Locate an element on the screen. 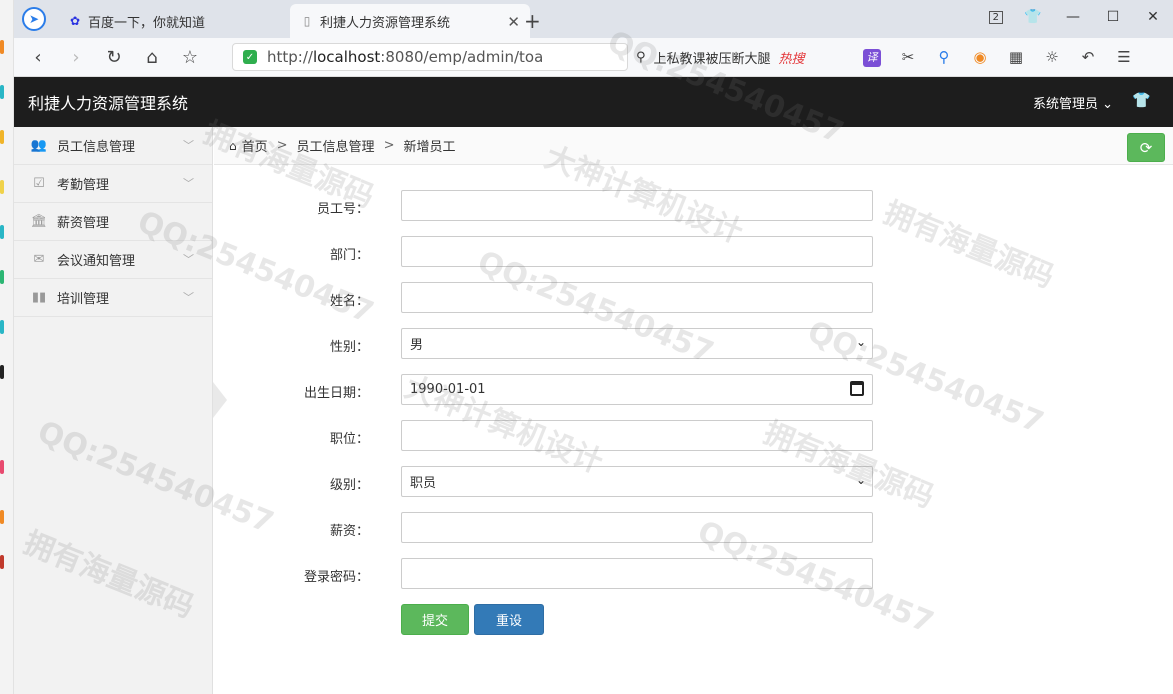 The height and width of the screenshot is (694, 1173). refresh-button: ⟳ is located at coordinates (1146, 147).